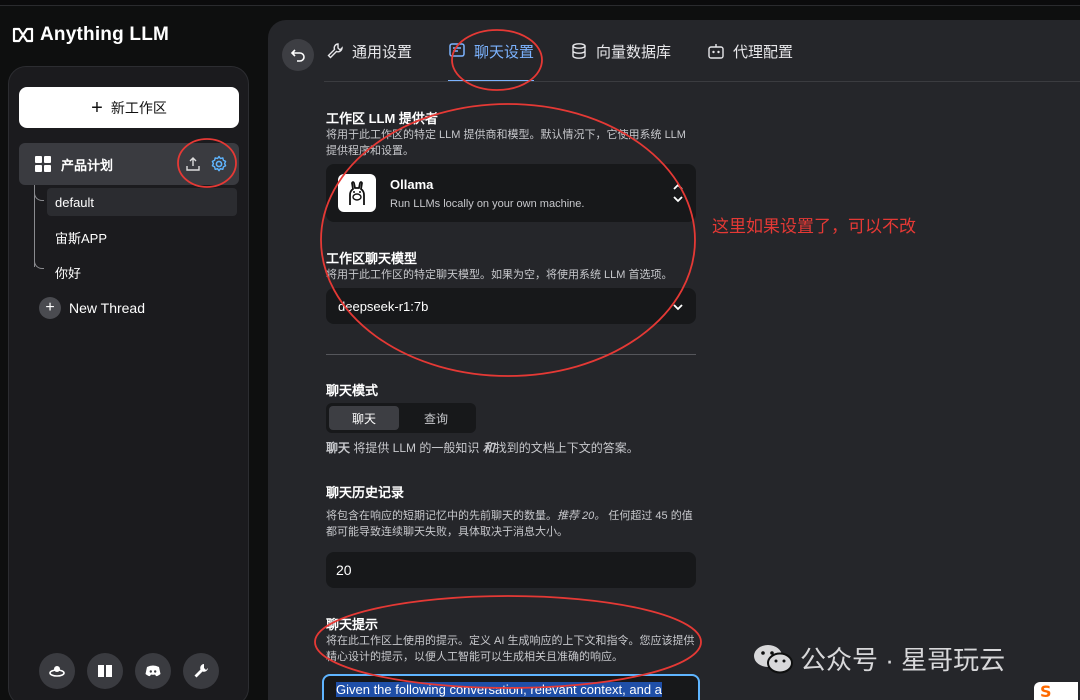  Describe the element at coordinates (207, 163) in the screenshot. I see `annotation-ellipse-gear` at that location.